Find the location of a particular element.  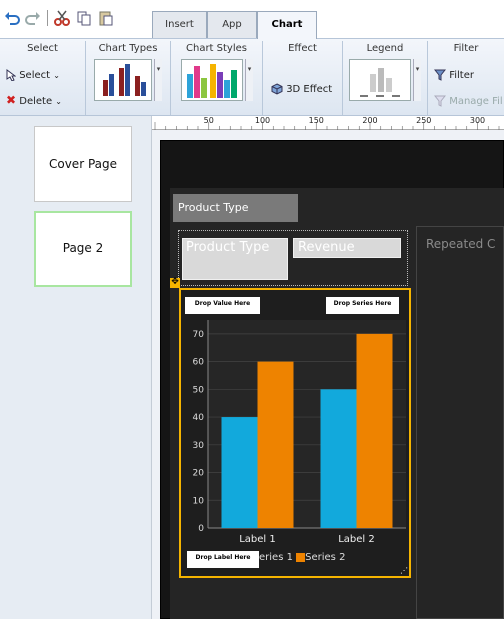

filter-group: Filter Filter Manage Fil is located at coordinates (466, 78).